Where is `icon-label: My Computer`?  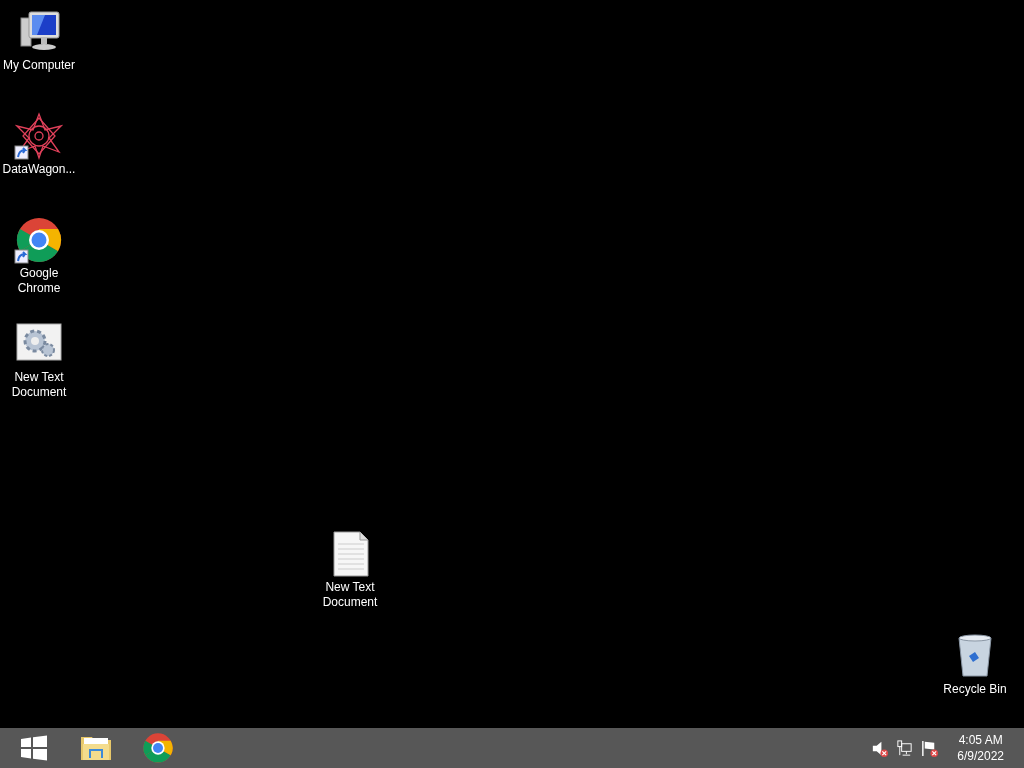
icon-label: My Computer is located at coordinates (39, 65).